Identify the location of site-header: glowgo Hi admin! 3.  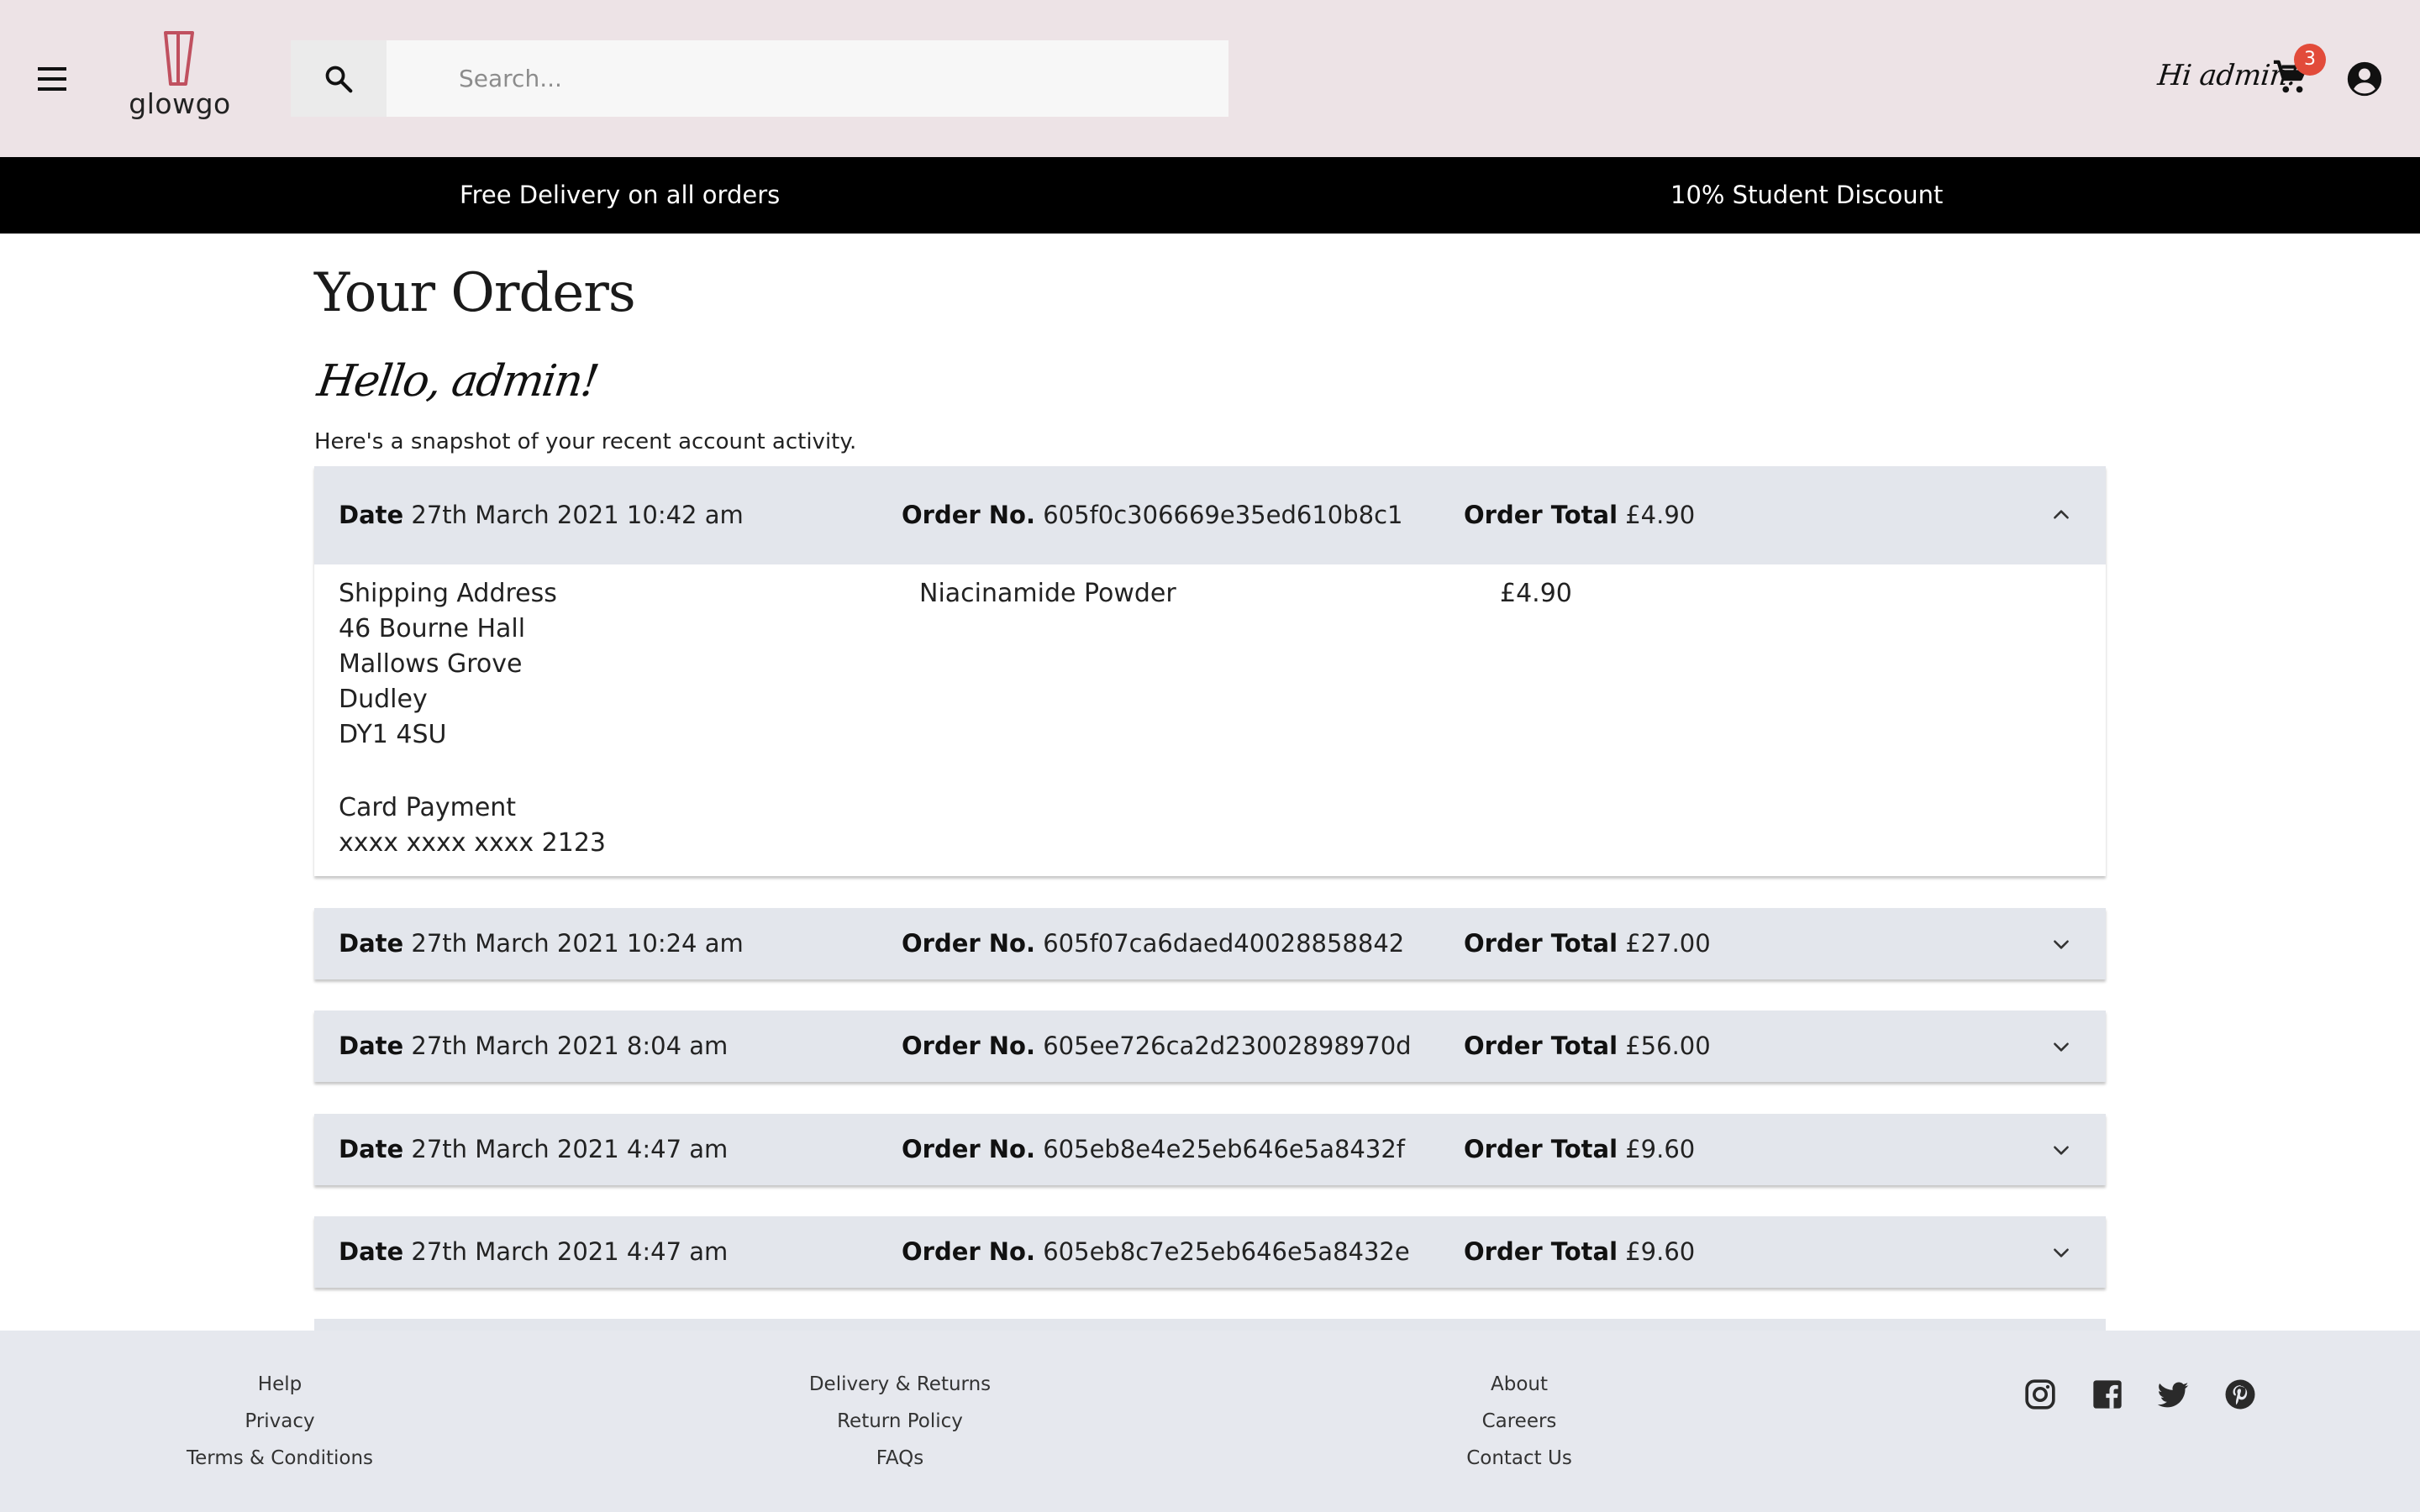
(1210, 78).